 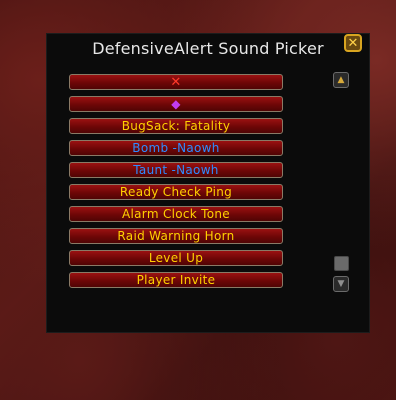 What do you see at coordinates (176, 236) in the screenshot?
I see `sound-button-raid-warning-horn: Raid Warning Horn` at bounding box center [176, 236].